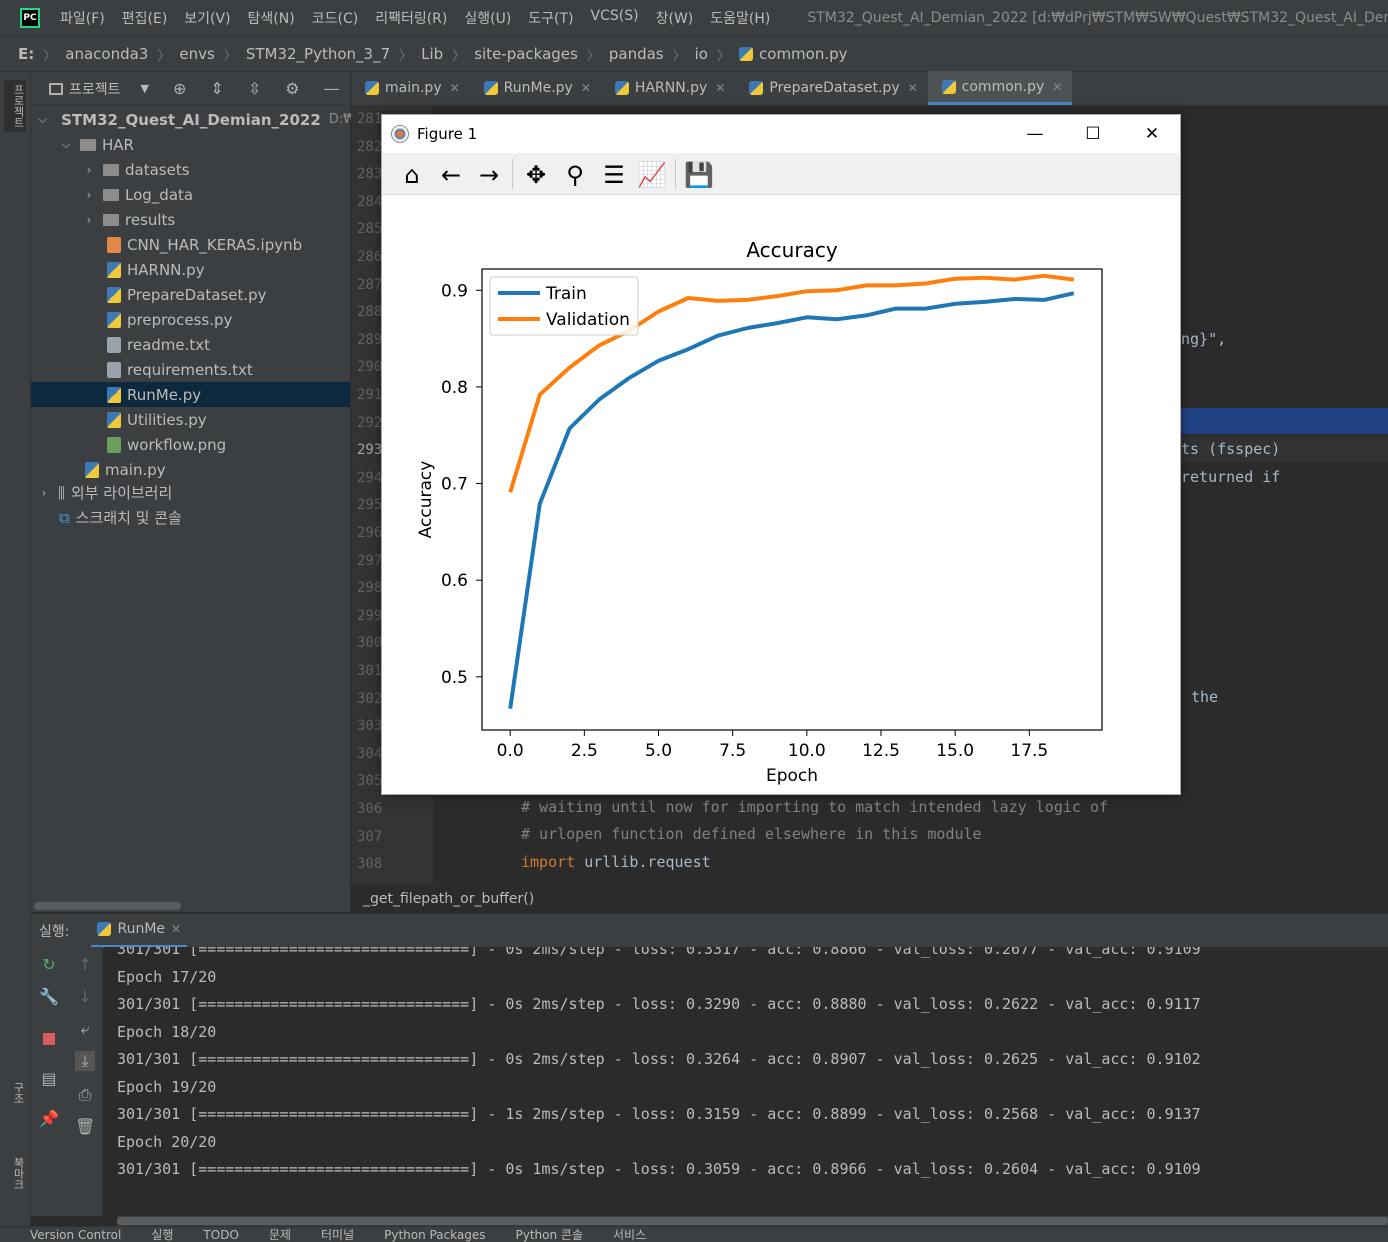 This screenshot has height=1242, width=1388. Describe the element at coordinates (318, 54) in the screenshot. I see `breadcrumb-env-name: STM32_Python_3_7` at that location.